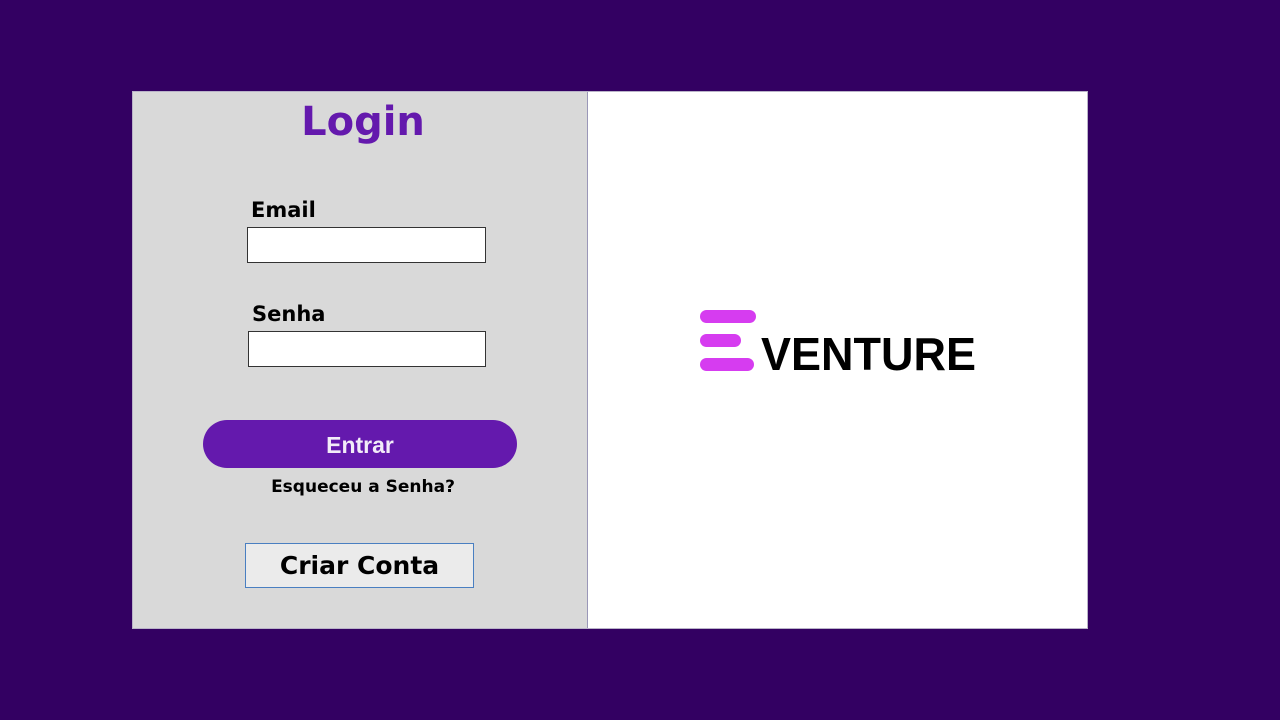 The height and width of the screenshot is (720, 1280). What do you see at coordinates (728, 340) in the screenshot?
I see `logo-mark-icon` at bounding box center [728, 340].